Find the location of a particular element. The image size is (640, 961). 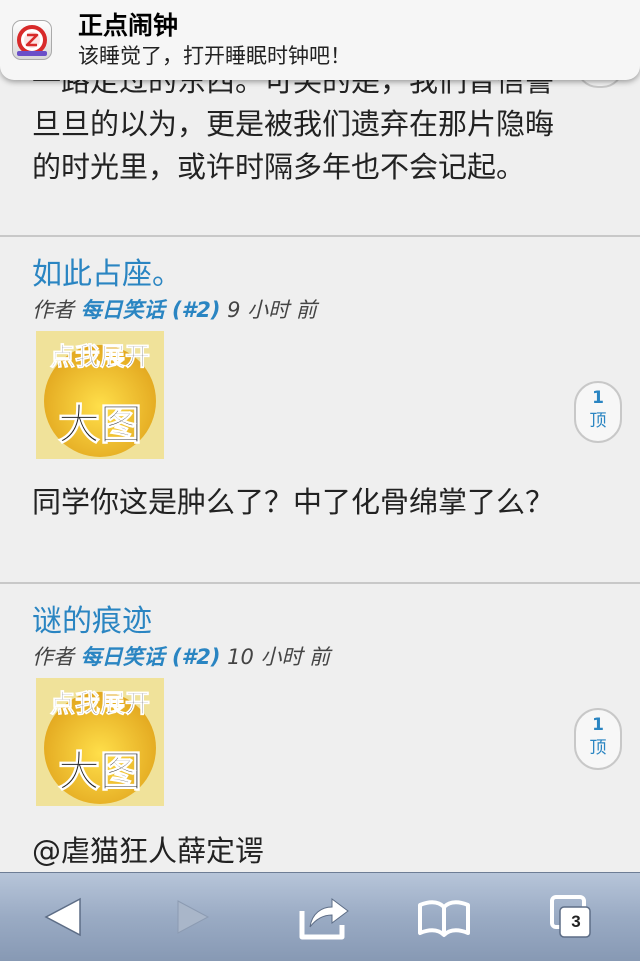

post-body: 同学你这是肿么了？中了化骨绵掌了么？ is located at coordinates (293, 502).